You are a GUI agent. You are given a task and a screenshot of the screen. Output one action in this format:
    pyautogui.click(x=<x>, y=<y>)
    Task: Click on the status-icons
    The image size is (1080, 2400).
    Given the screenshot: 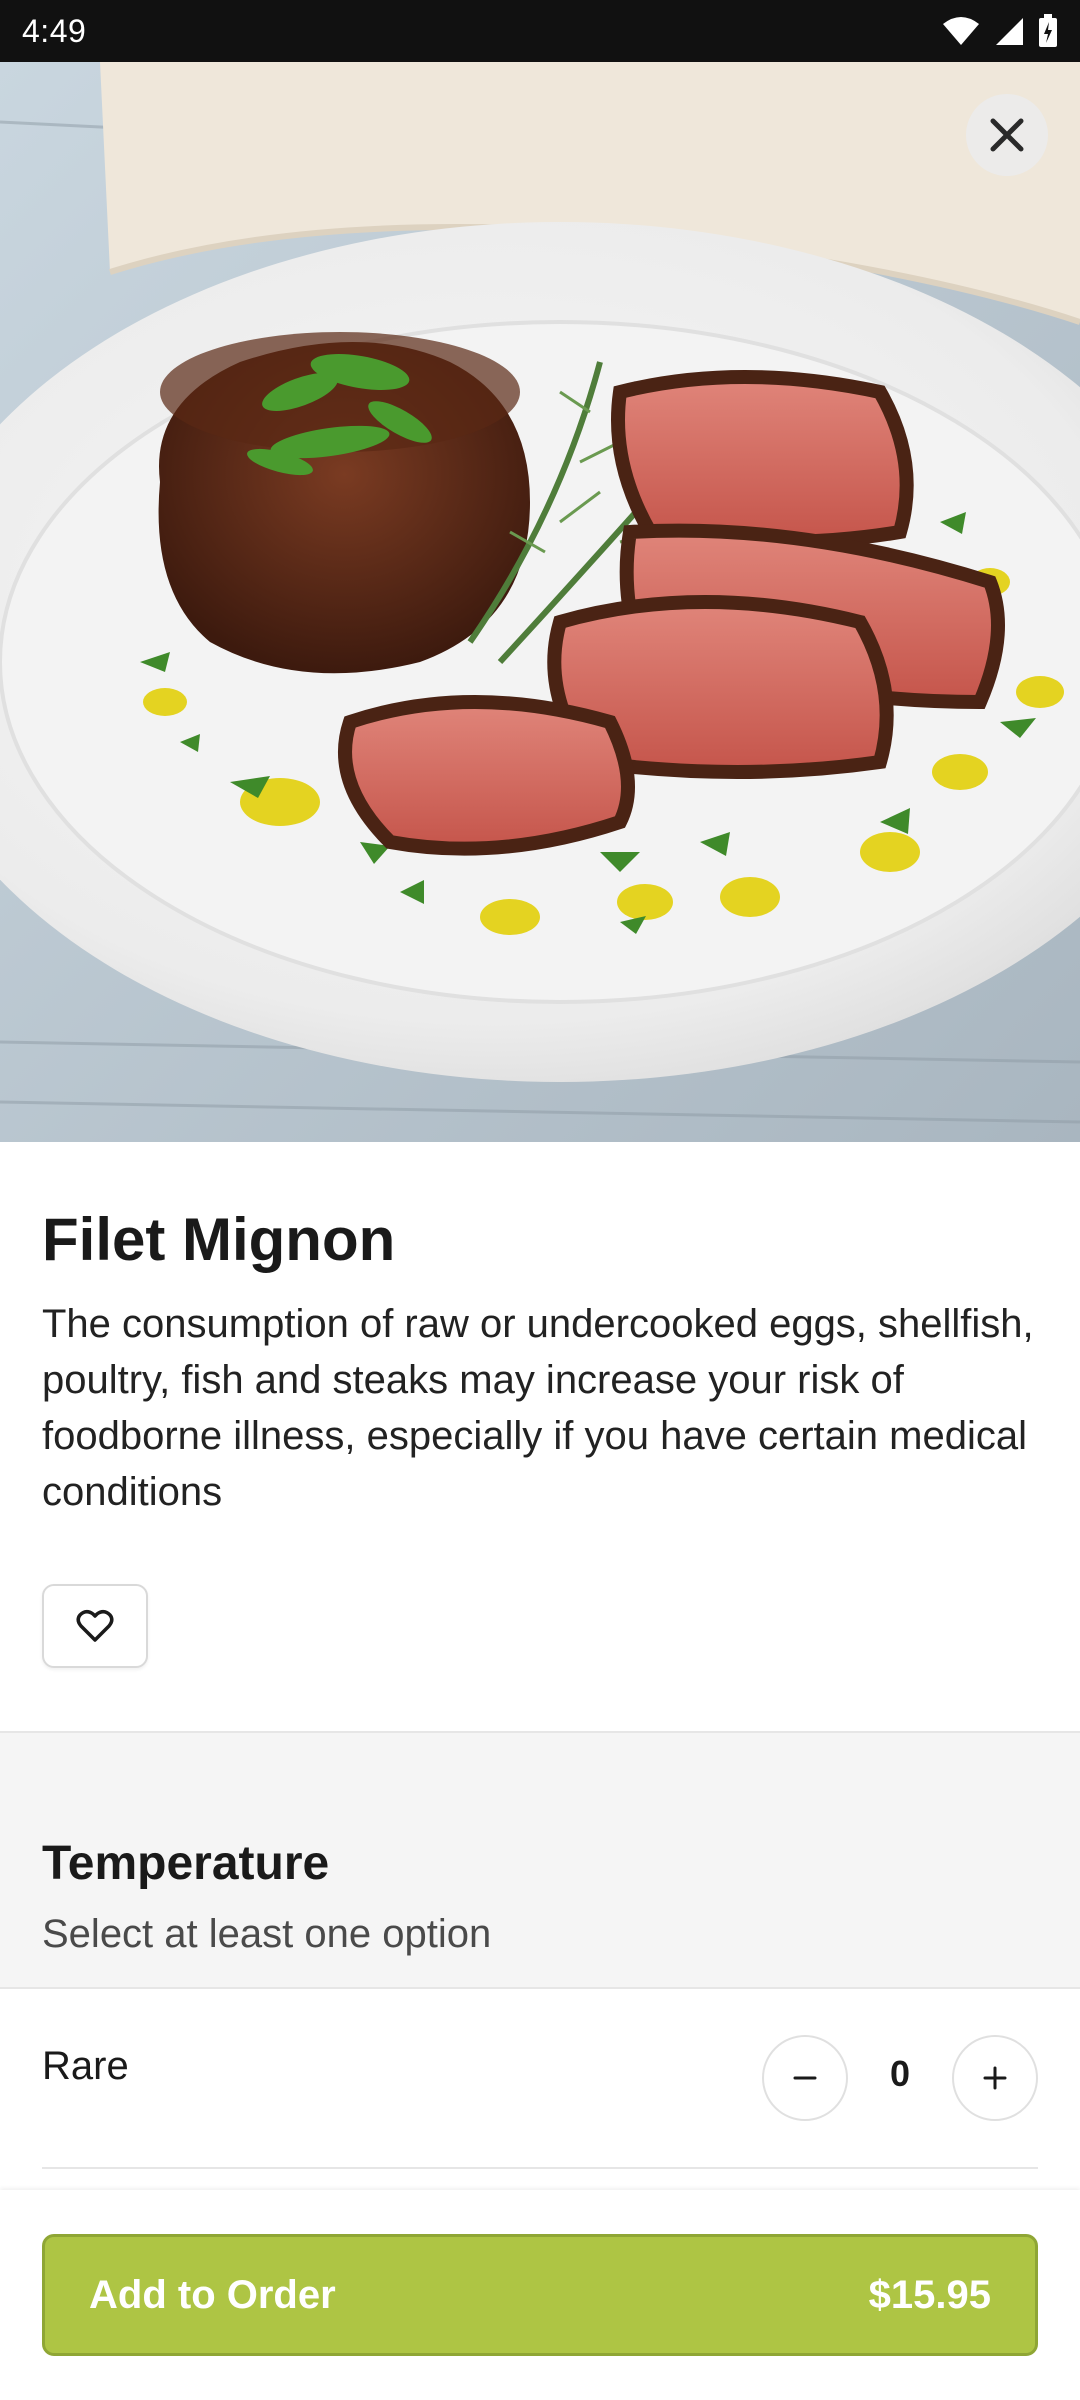 What is the action you would take?
    pyautogui.click(x=1000, y=31)
    